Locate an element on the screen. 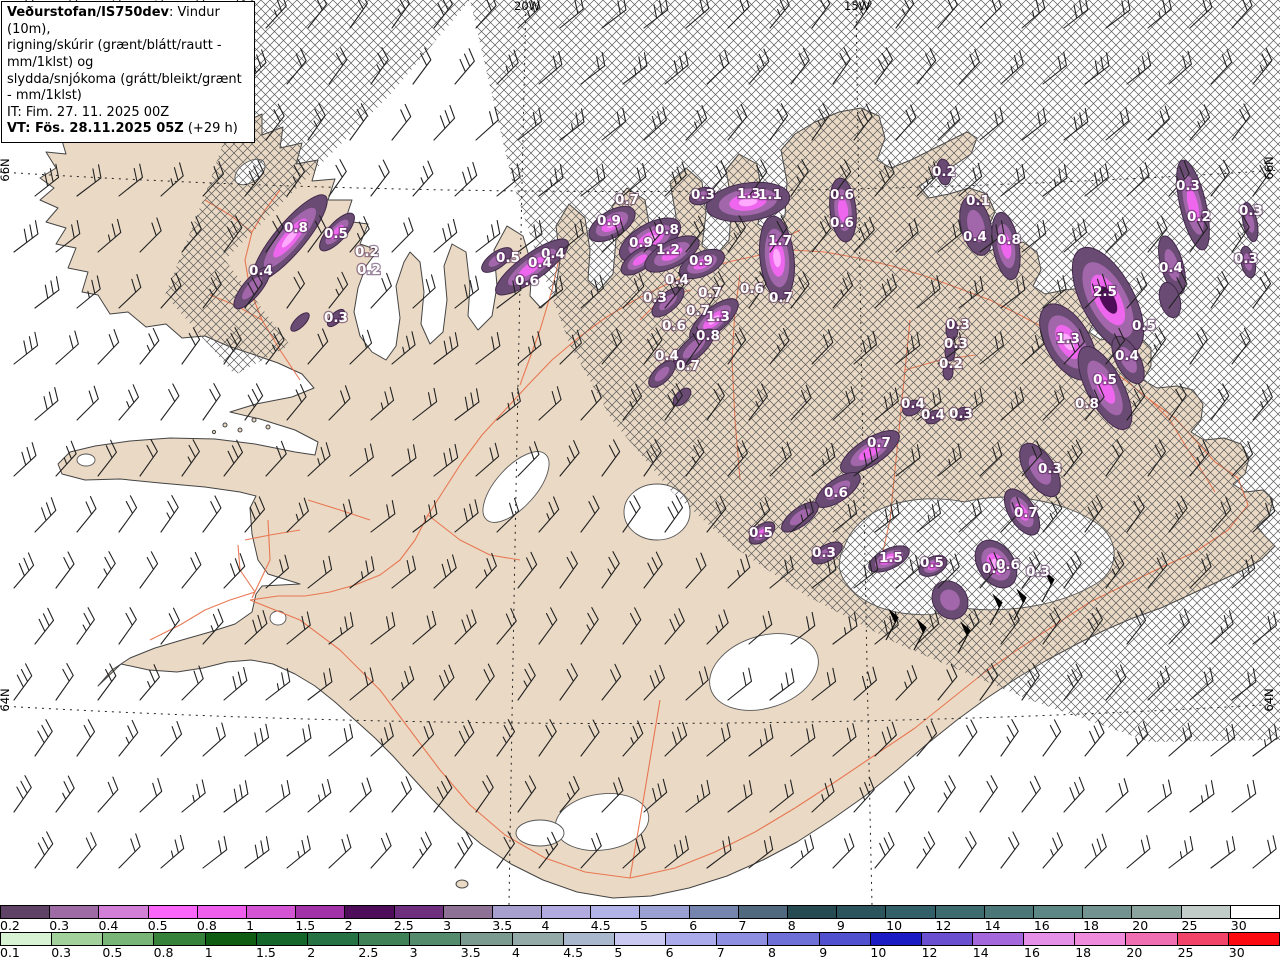 The image size is (1280, 960). precip-value-label: 1.1 is located at coordinates (770, 195).